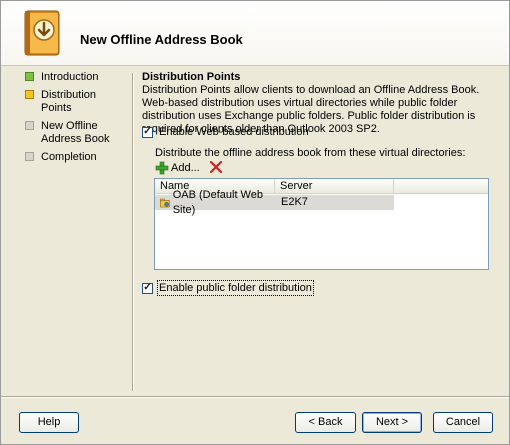 This screenshot has height=445, width=510. What do you see at coordinates (217, 202) in the screenshot?
I see `row-name: OAB (Default Web Site)` at bounding box center [217, 202].